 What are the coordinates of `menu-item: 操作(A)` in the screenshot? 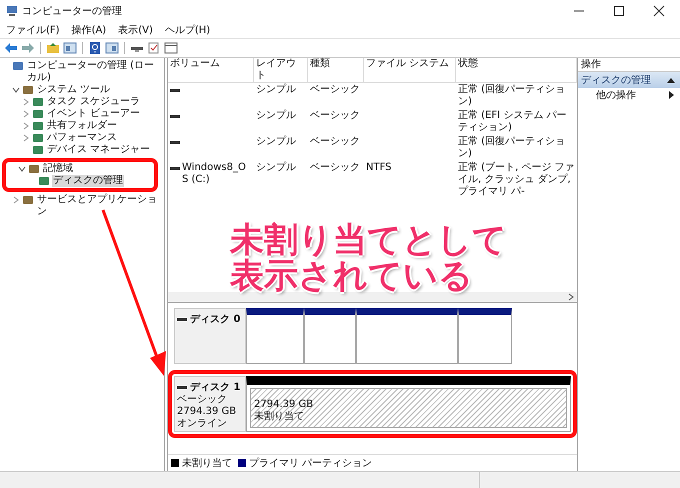 It's located at (89, 30).